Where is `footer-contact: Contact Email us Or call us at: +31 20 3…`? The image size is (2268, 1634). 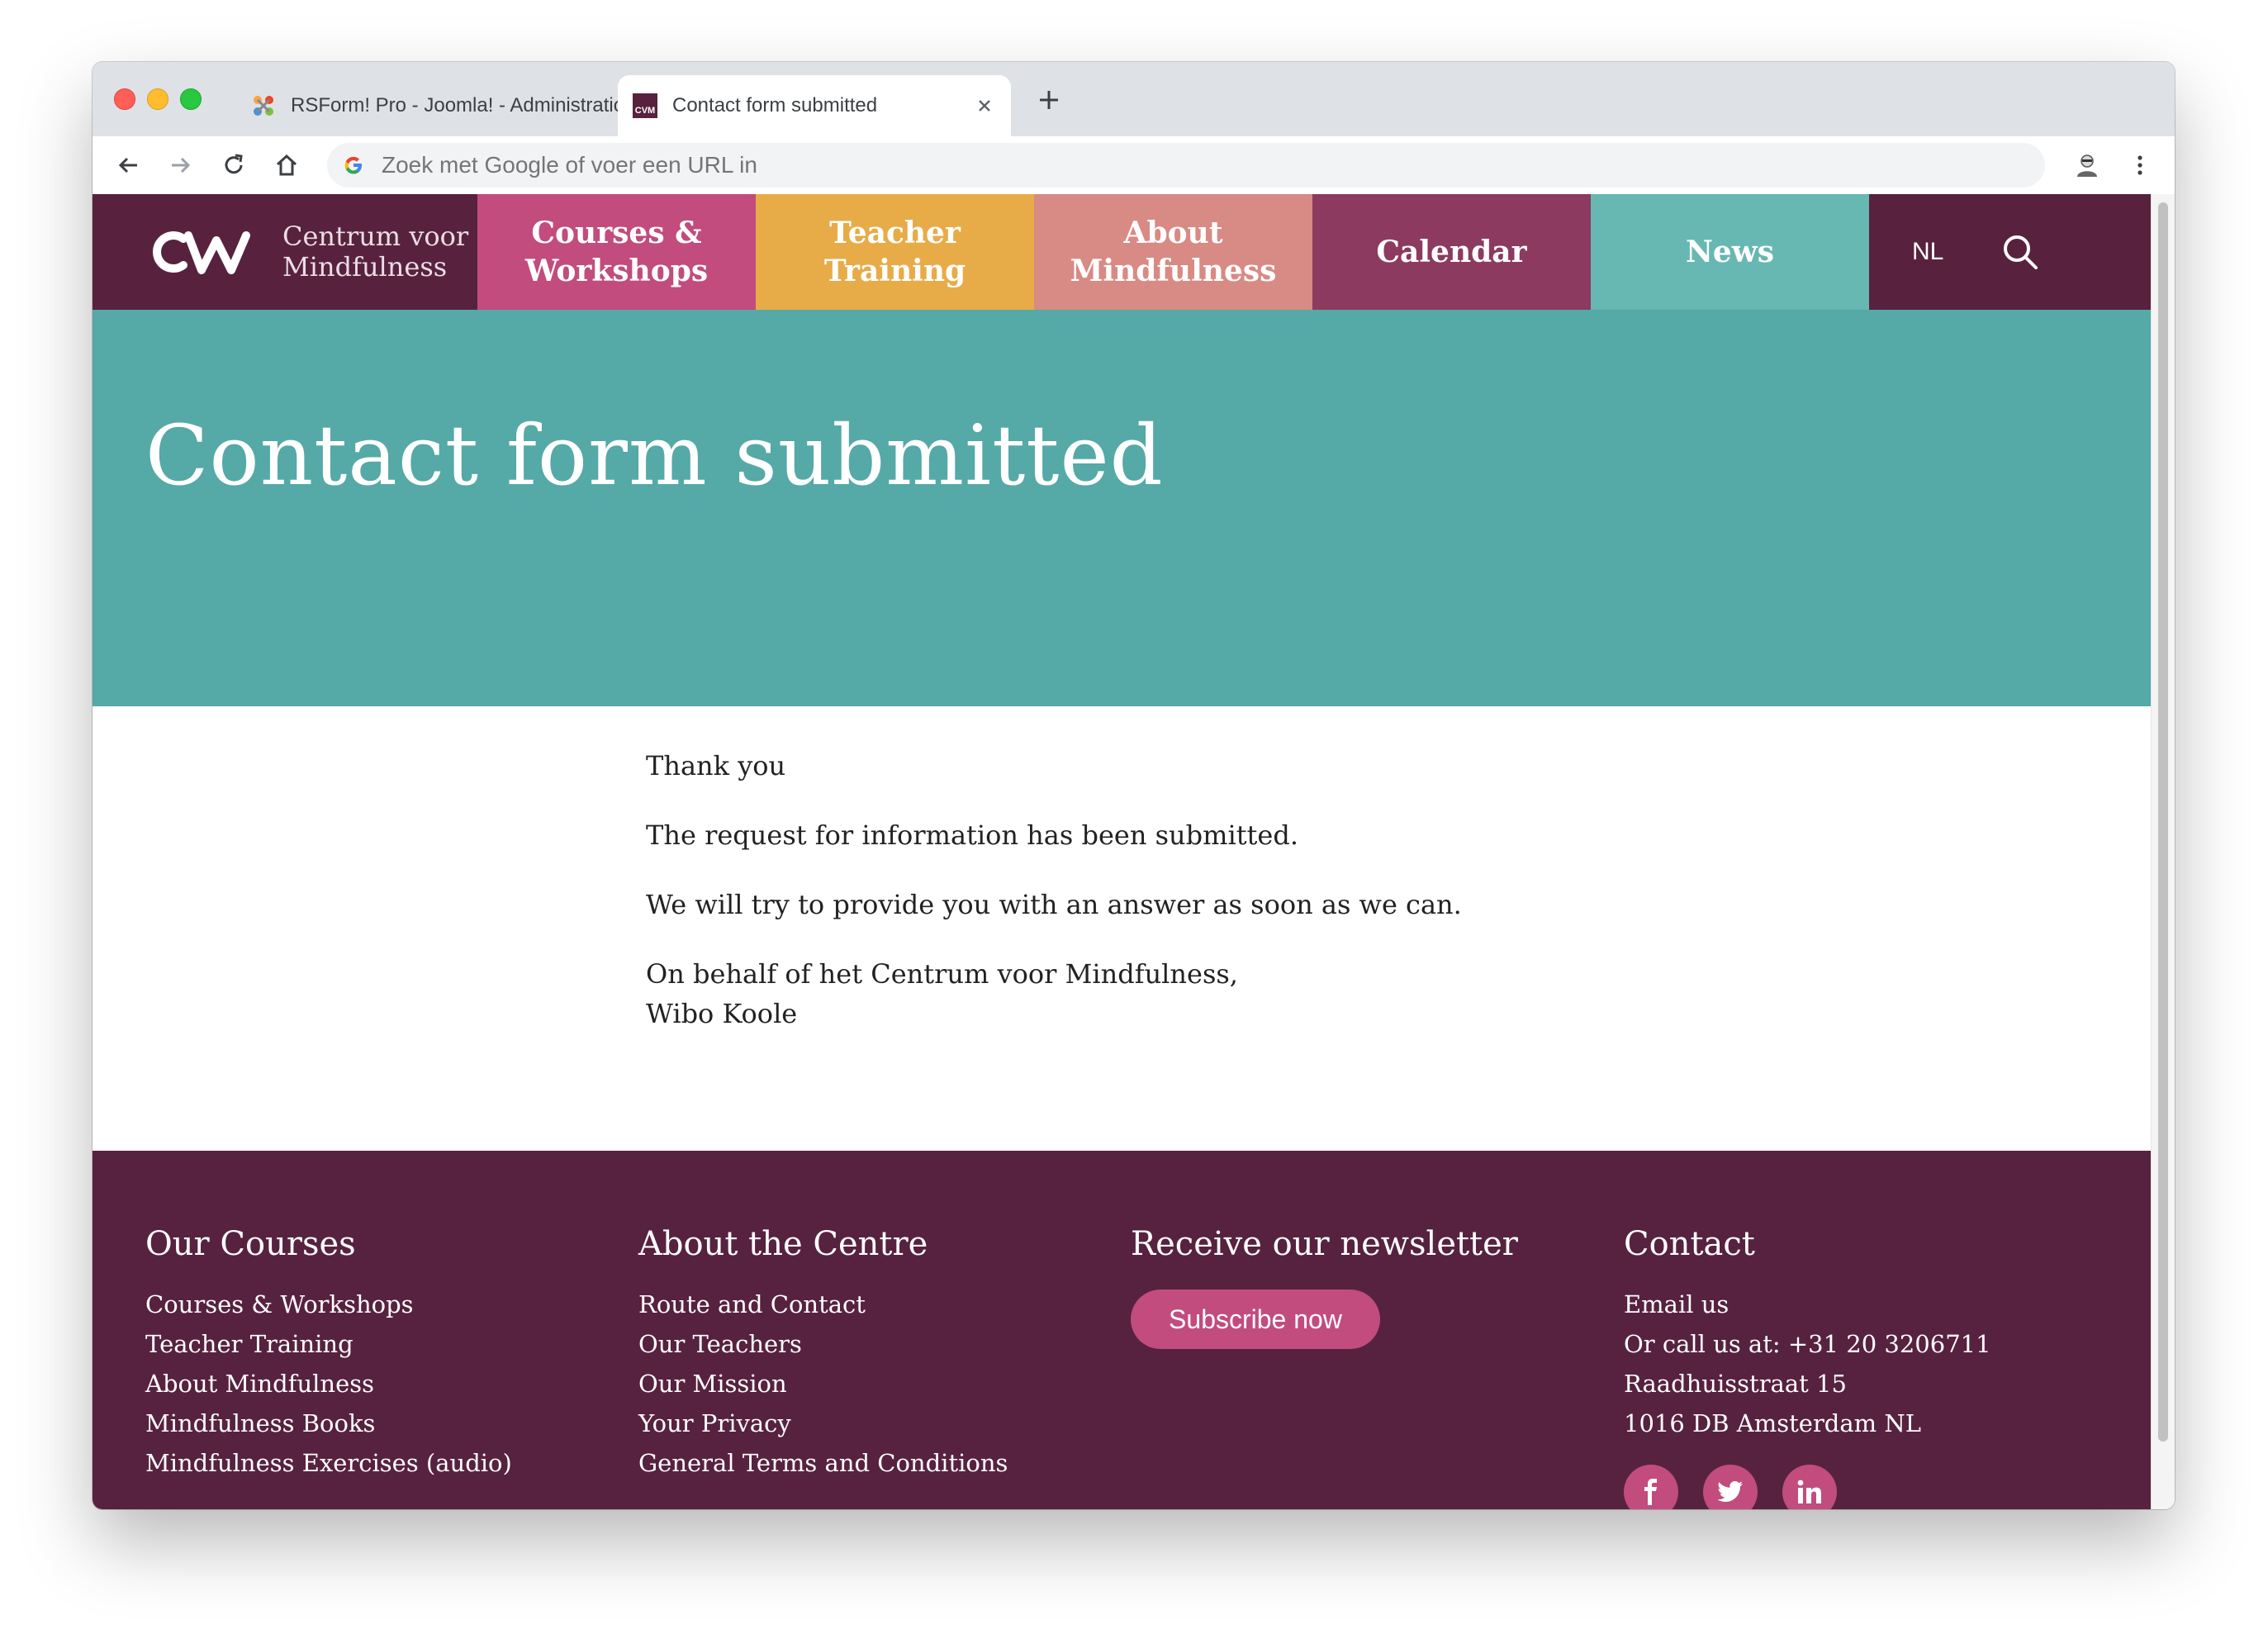 footer-contact: Contact Email us Or call us at: +31 20 3… is located at coordinates (1807, 1367).